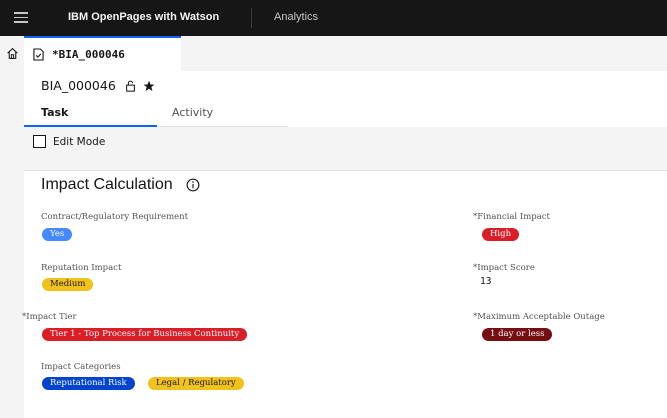  I want to click on app-brand: IBM OpenPages with Watson, so click(143, 17).